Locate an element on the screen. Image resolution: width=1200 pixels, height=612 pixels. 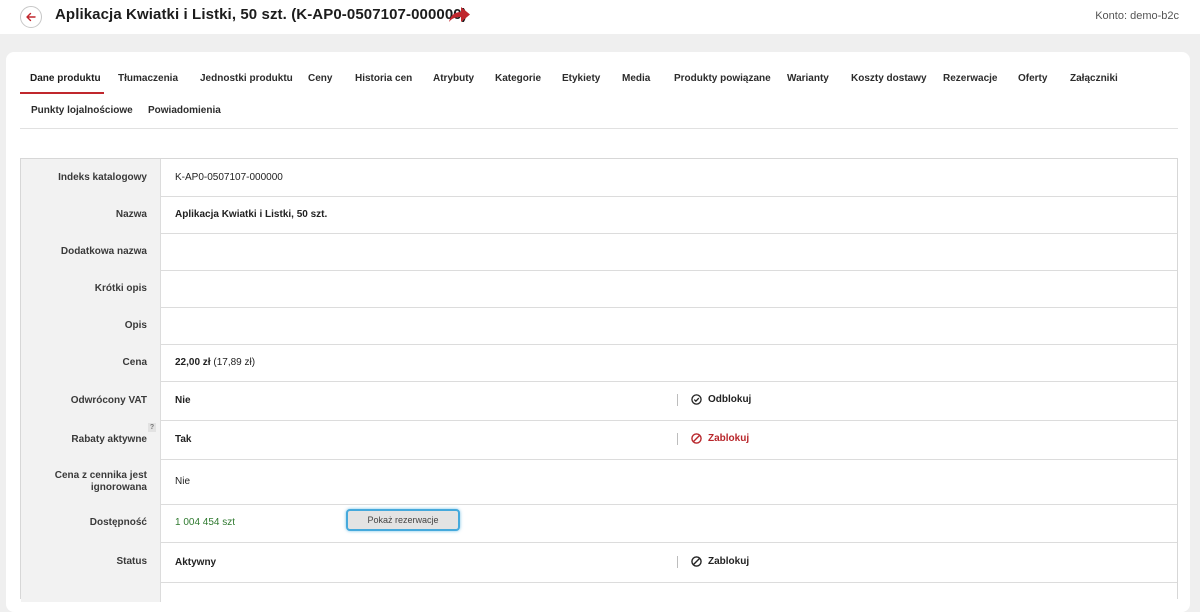
tab-variants: Warianty is located at coordinates (808, 78).